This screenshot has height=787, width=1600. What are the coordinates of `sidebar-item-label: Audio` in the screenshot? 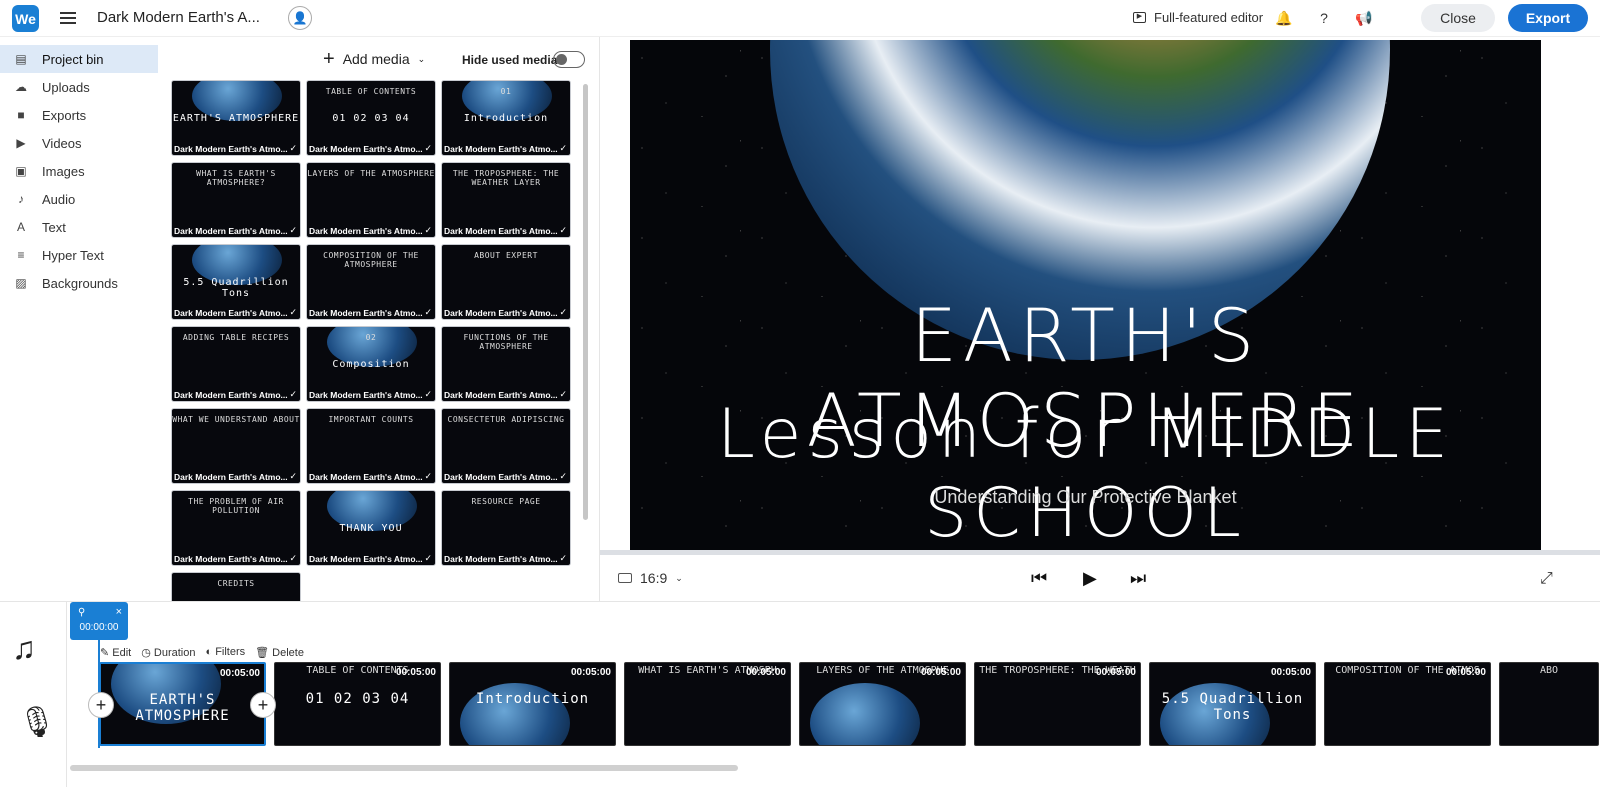 It's located at (59, 199).